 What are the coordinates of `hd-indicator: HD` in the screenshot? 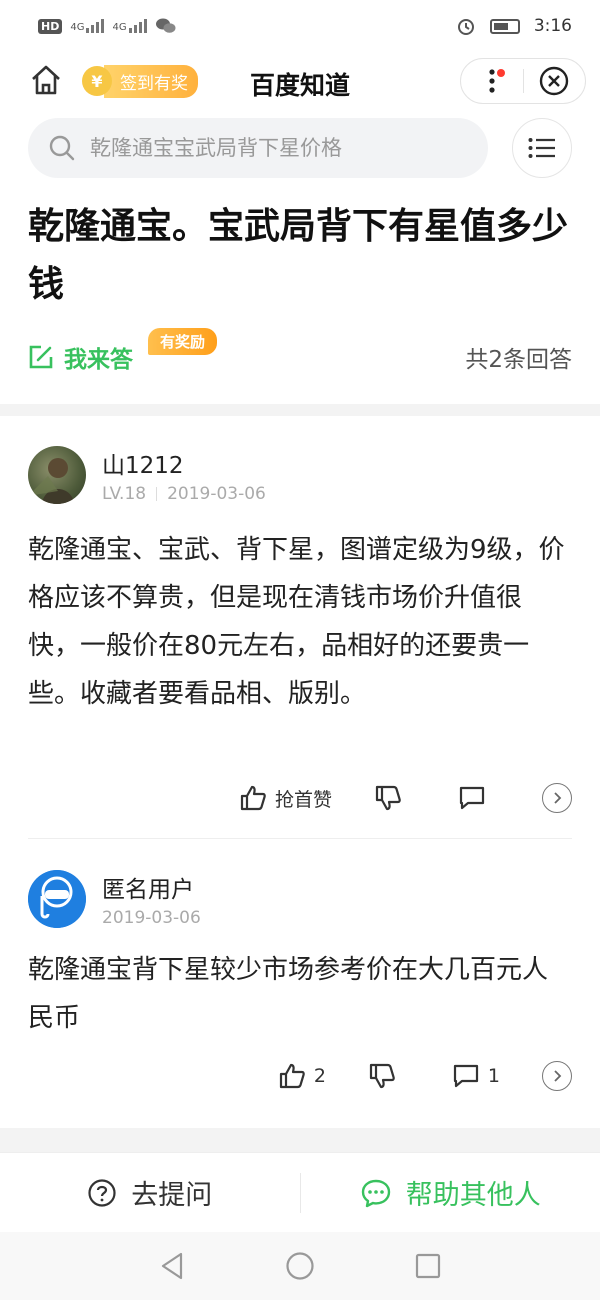 It's located at (50, 26).